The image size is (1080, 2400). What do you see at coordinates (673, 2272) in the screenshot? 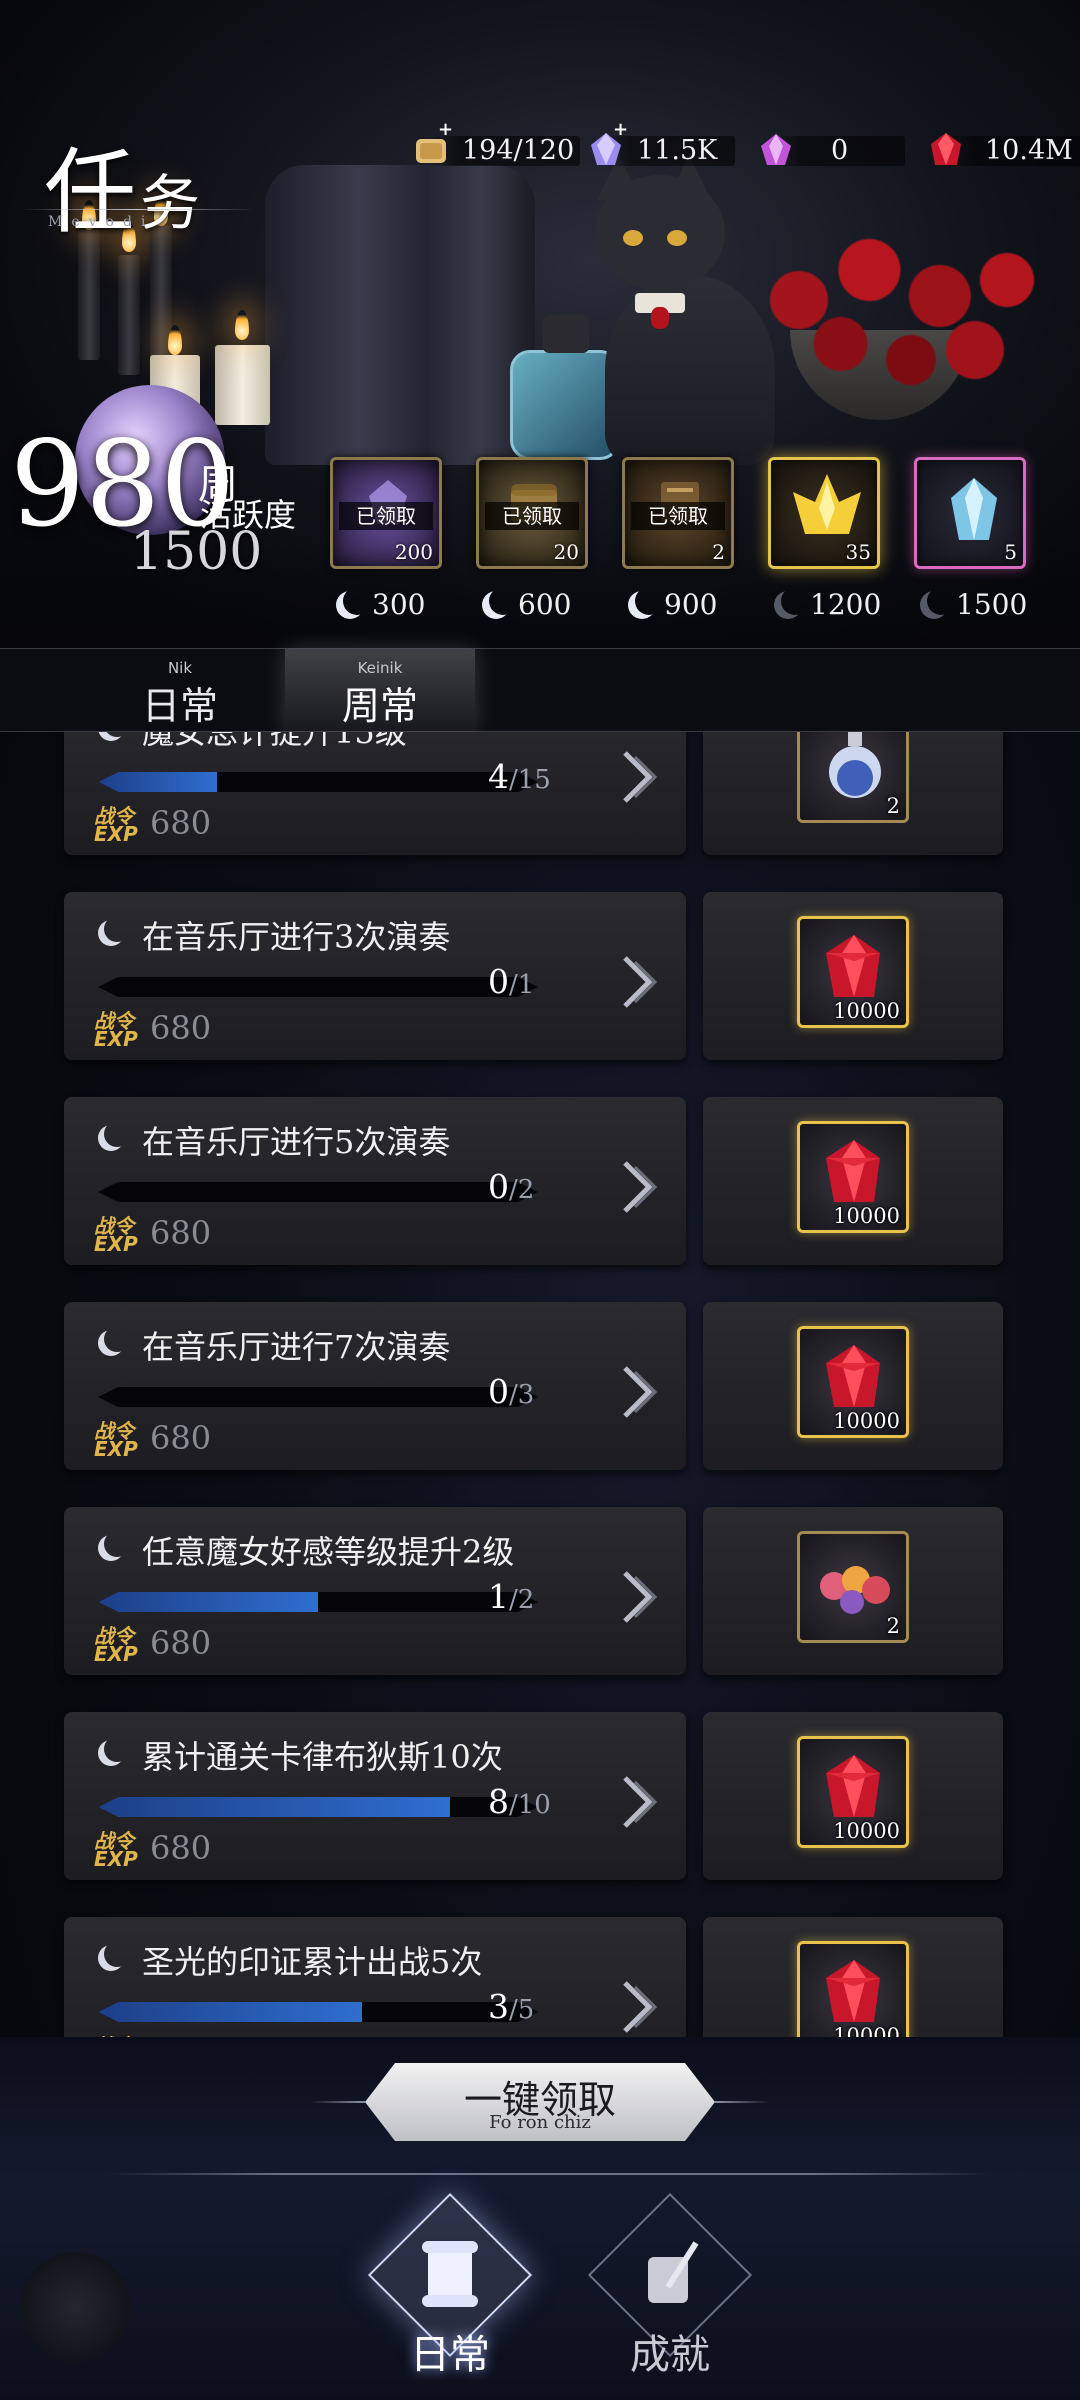
I see `quill-scroll-icon` at bounding box center [673, 2272].